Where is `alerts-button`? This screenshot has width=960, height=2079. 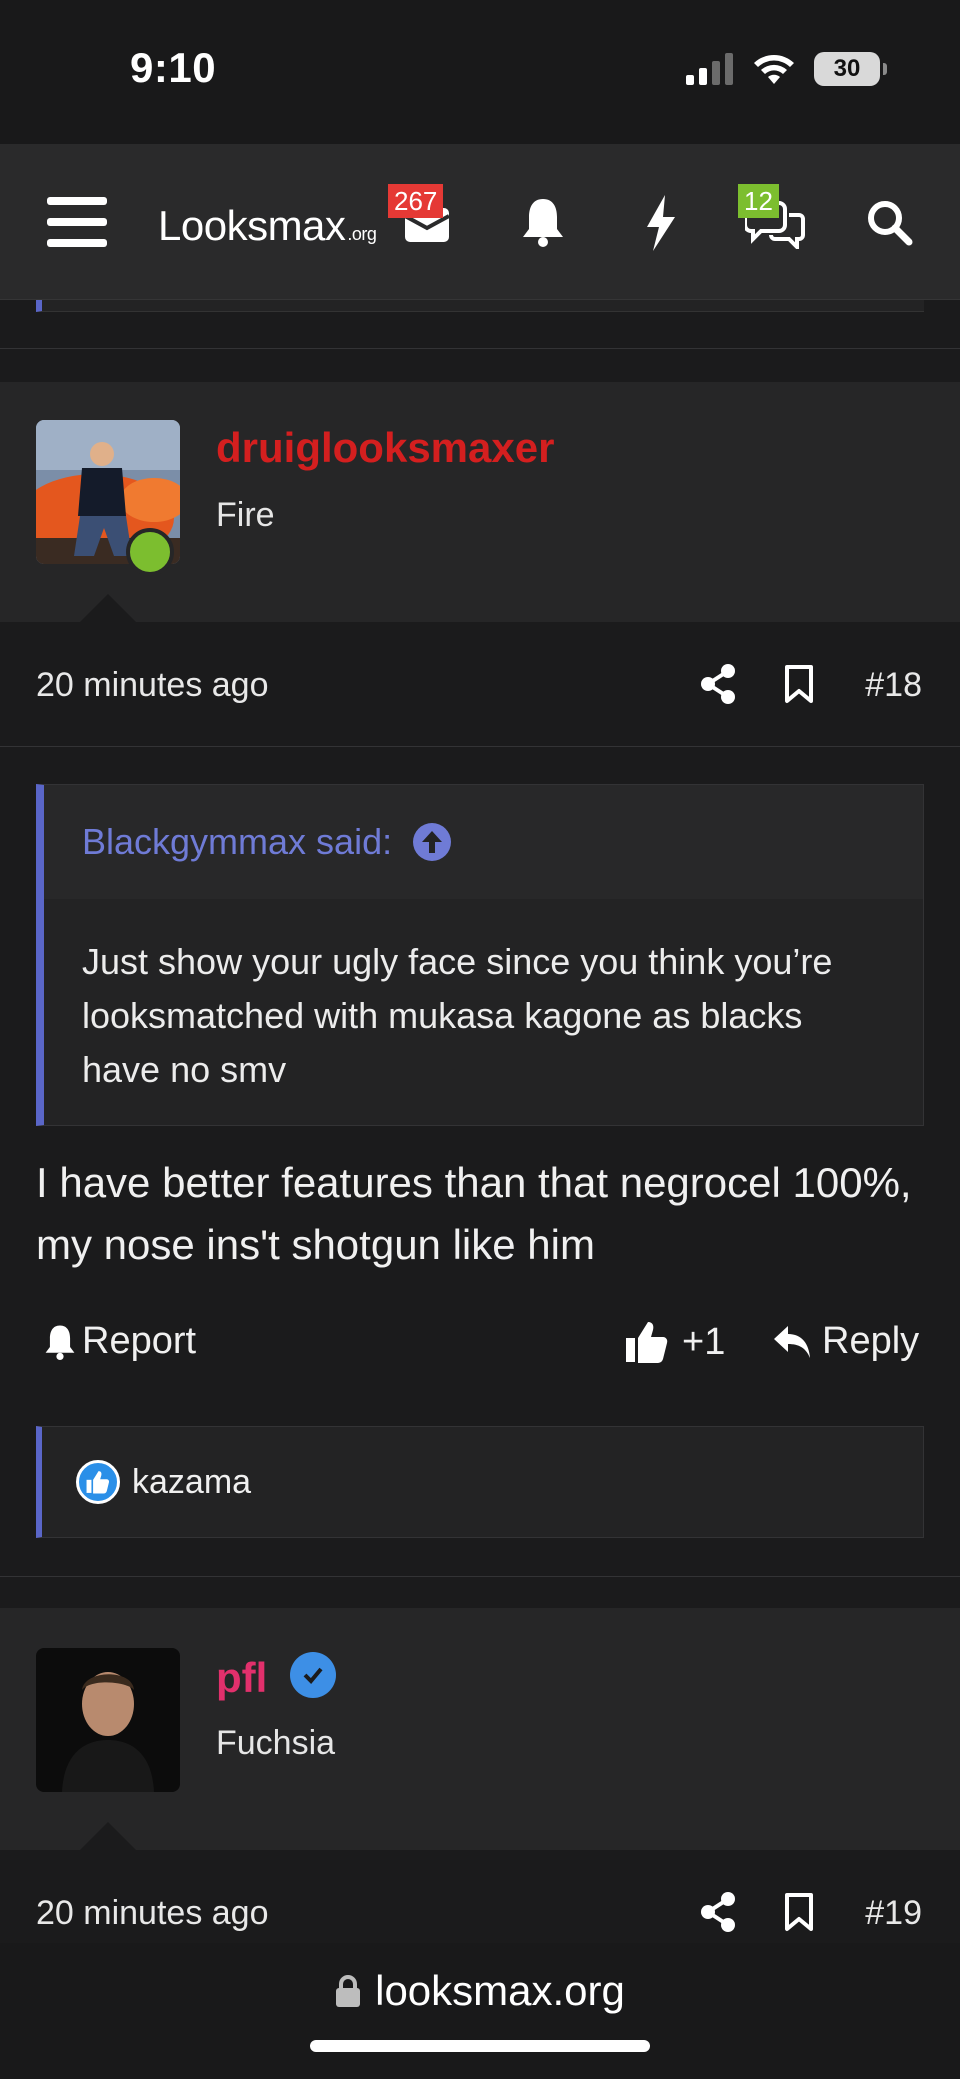
alerts-button is located at coordinates (543, 222).